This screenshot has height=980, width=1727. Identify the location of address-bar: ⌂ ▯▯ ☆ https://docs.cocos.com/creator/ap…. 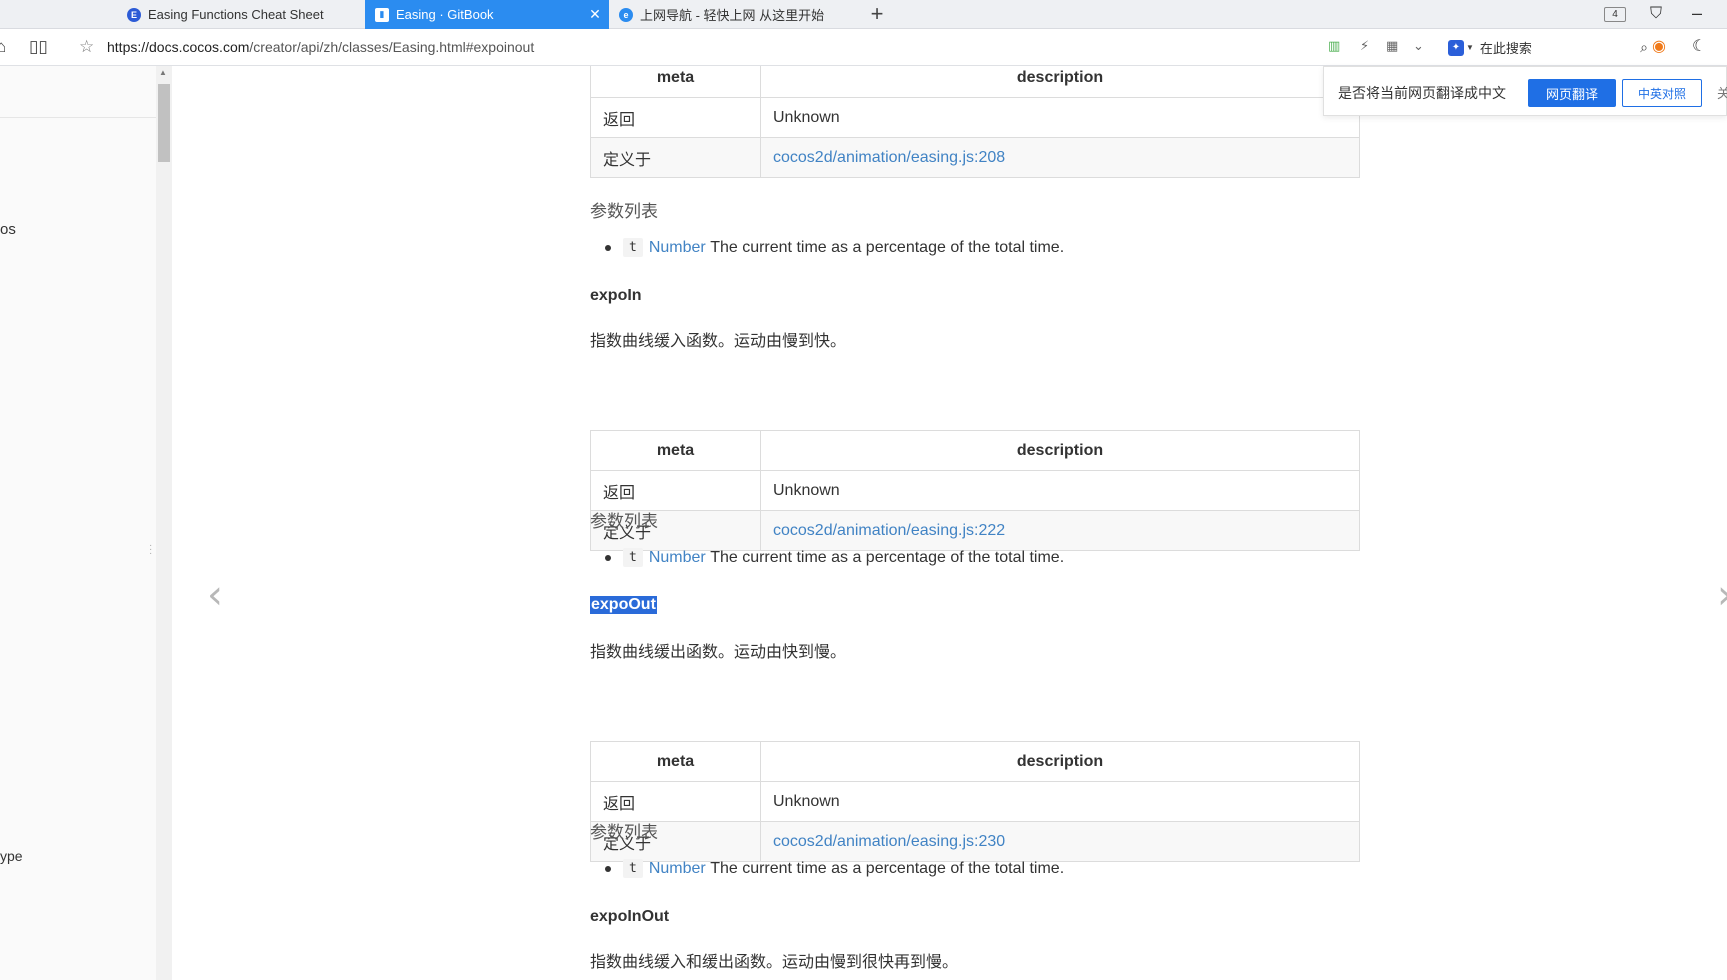
(863, 47).